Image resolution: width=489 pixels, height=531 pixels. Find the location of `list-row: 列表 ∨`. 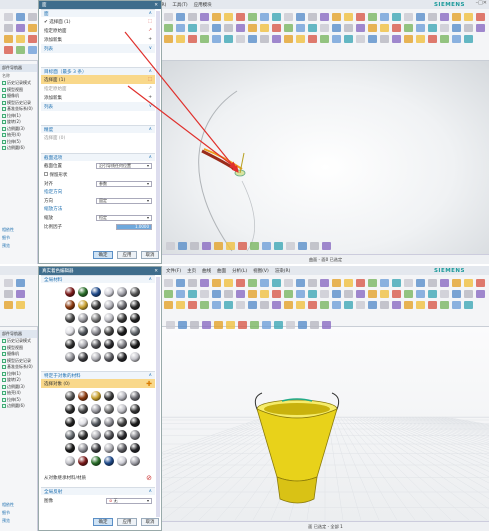

list-row: 列表 ∨ is located at coordinates (98, 48).